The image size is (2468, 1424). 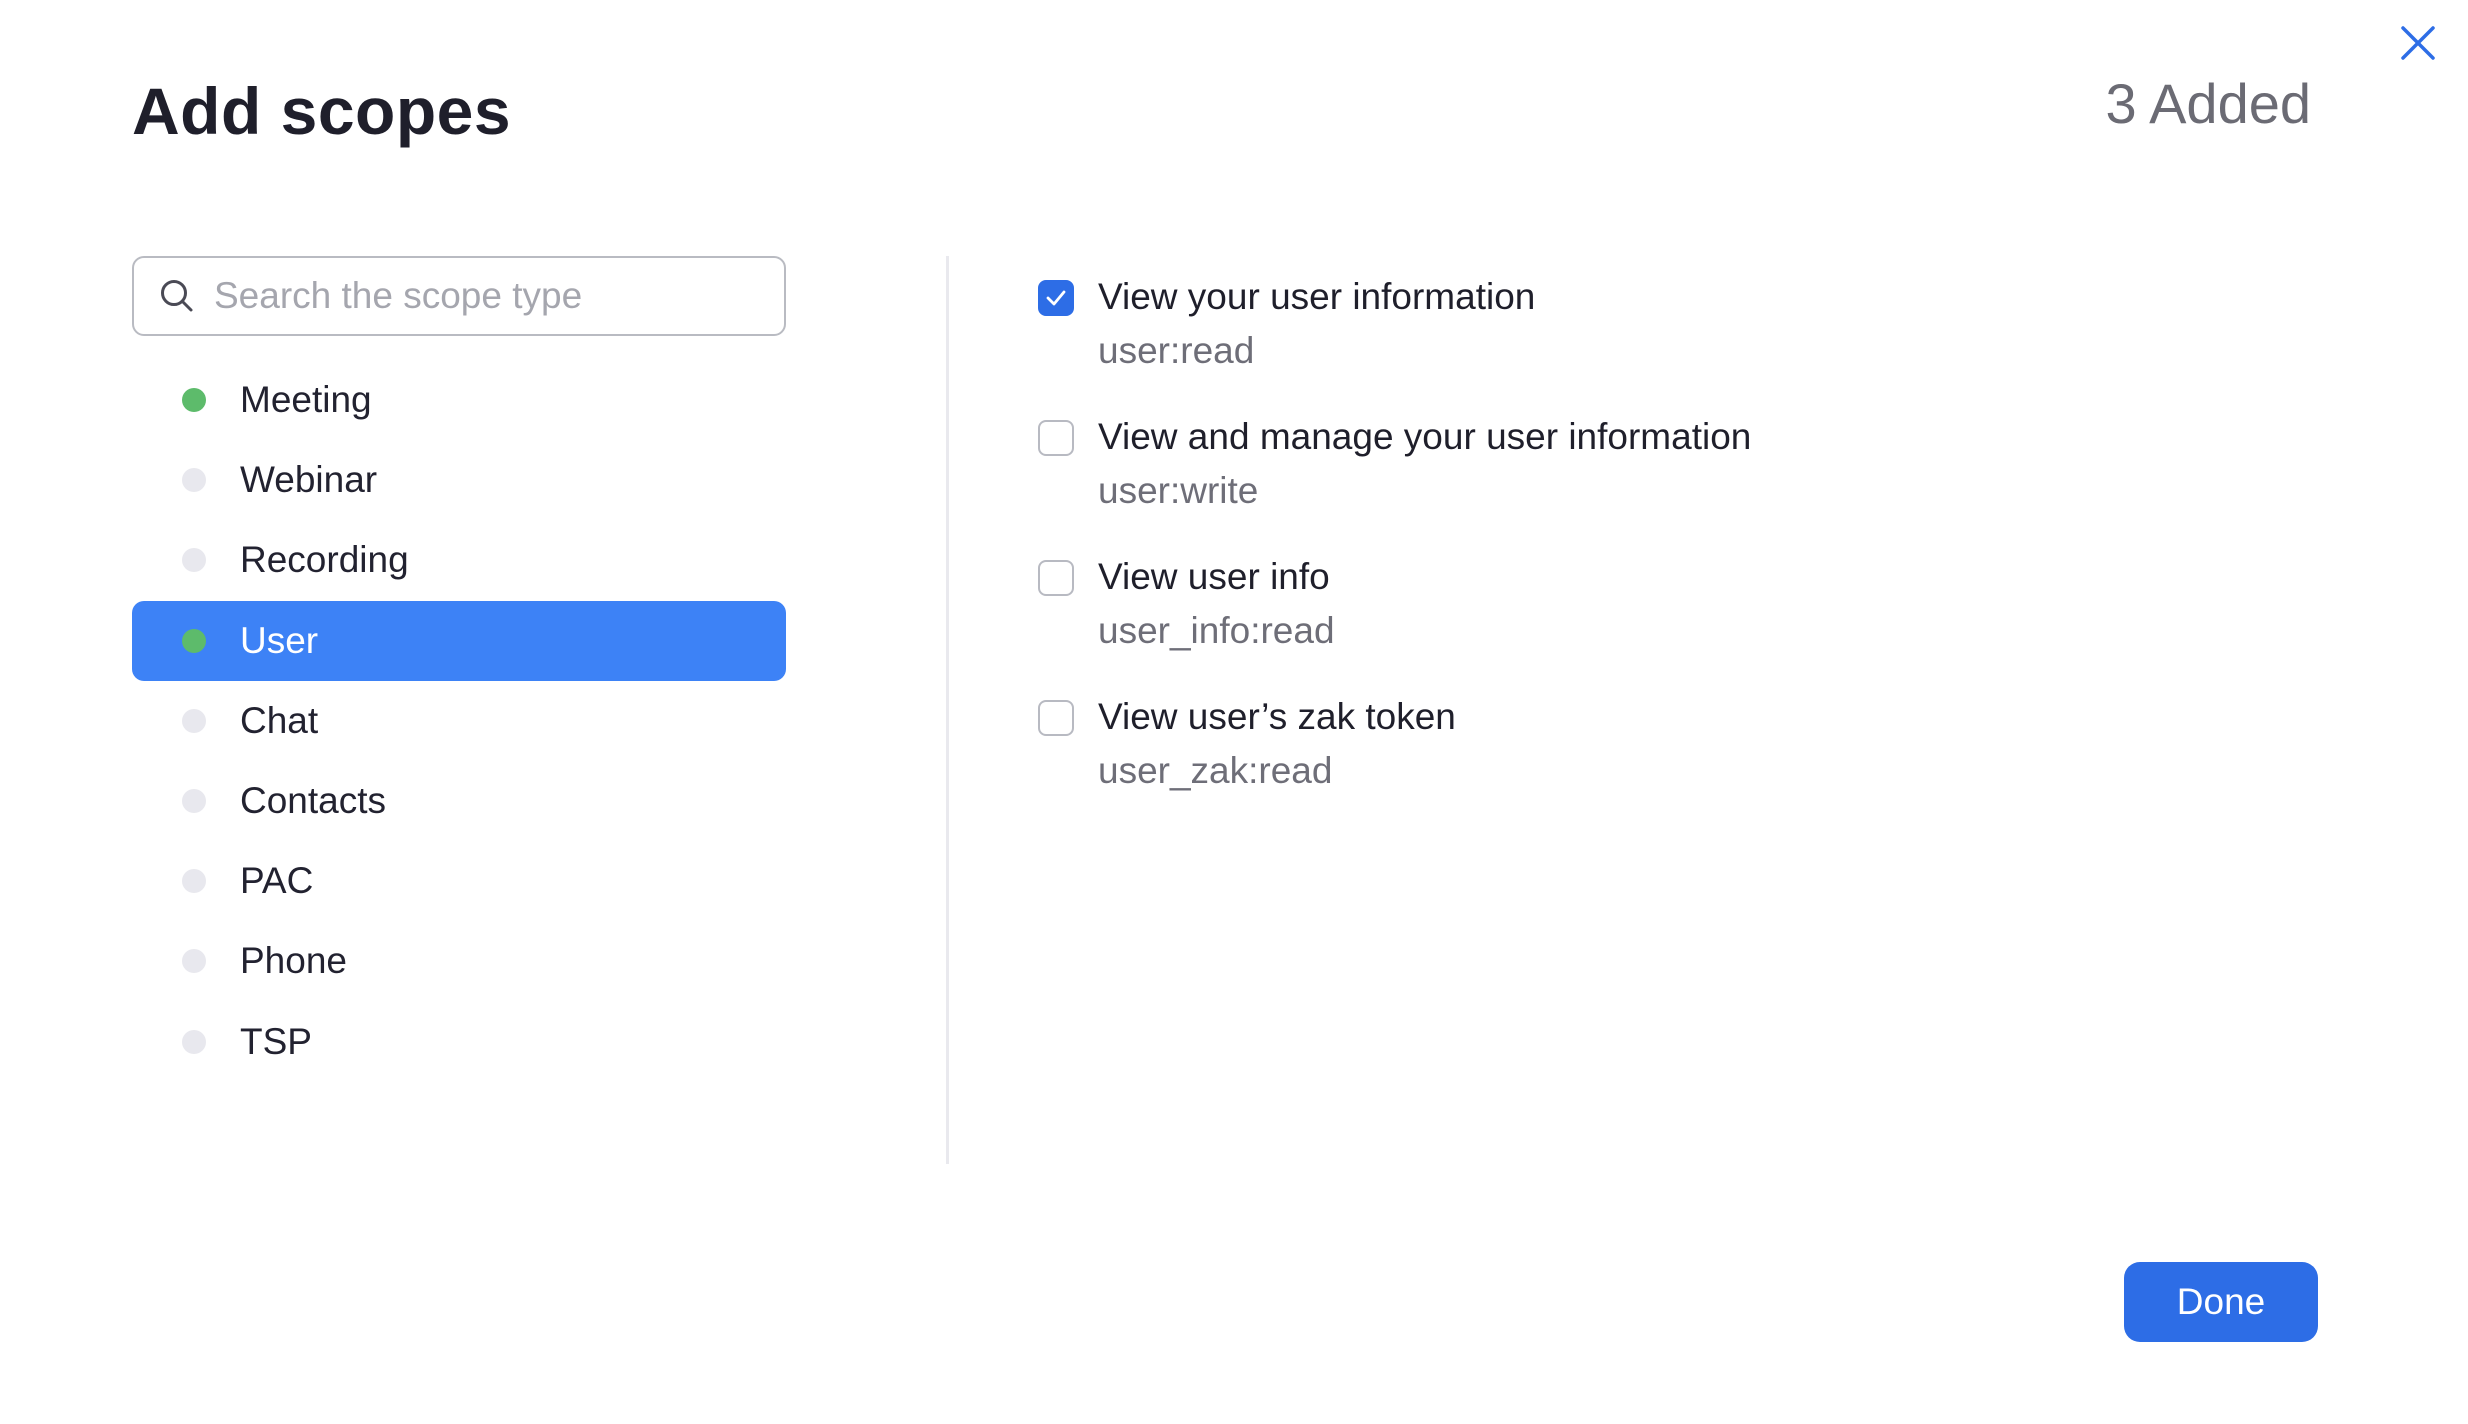 I want to click on category-item-webinar: Webinar, so click(x=459, y=480).